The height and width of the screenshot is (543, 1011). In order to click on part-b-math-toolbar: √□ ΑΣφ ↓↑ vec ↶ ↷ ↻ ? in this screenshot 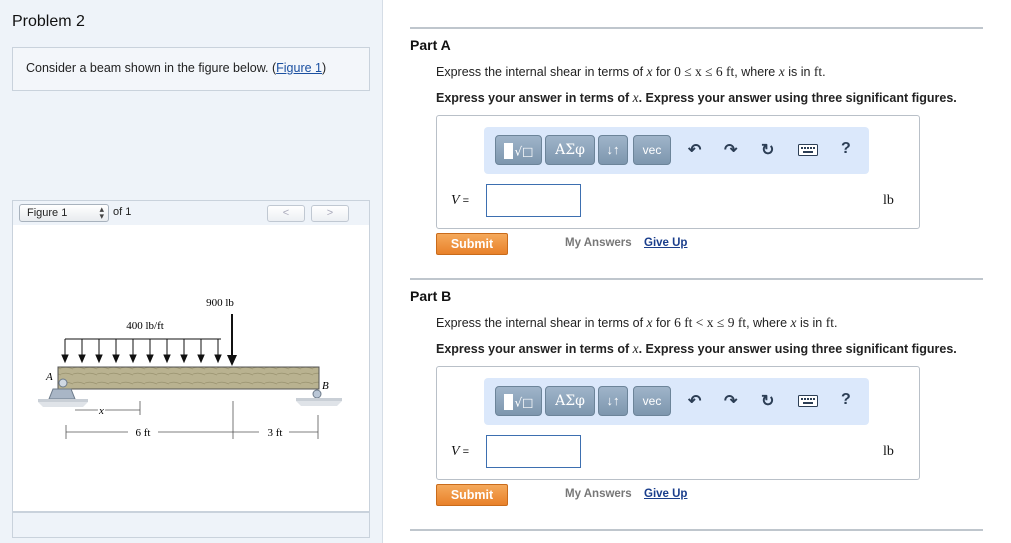, I will do `click(676, 401)`.